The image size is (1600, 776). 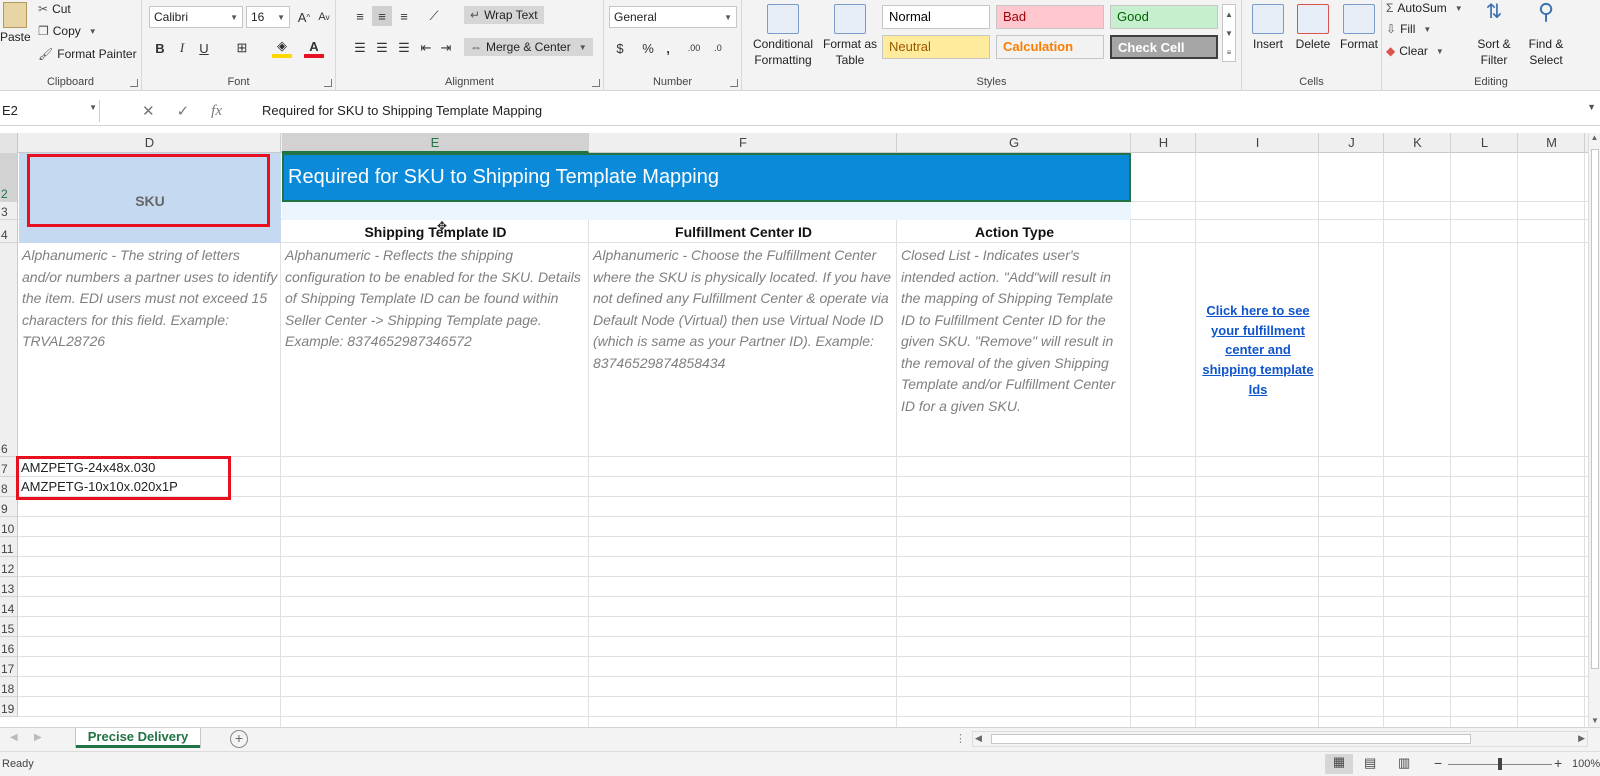 I want to click on row-header: 14, so click(x=9, y=607).